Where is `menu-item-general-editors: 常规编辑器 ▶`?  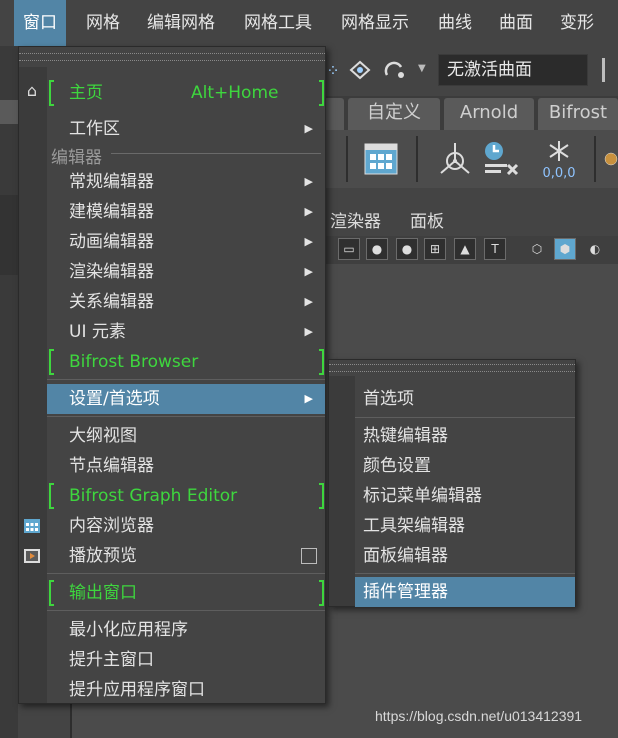
menu-item-general-editors: 常规编辑器 ▶ is located at coordinates (186, 182).